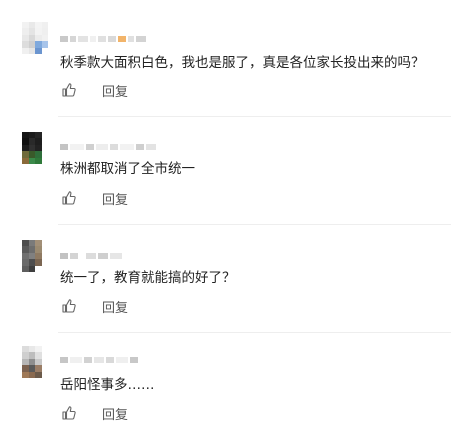 The height and width of the screenshot is (439, 451). What do you see at coordinates (242, 63) in the screenshot?
I see `comment-text: 秋季款大面积白色，我也是服了，真是各位家长投出来的吗？` at bounding box center [242, 63].